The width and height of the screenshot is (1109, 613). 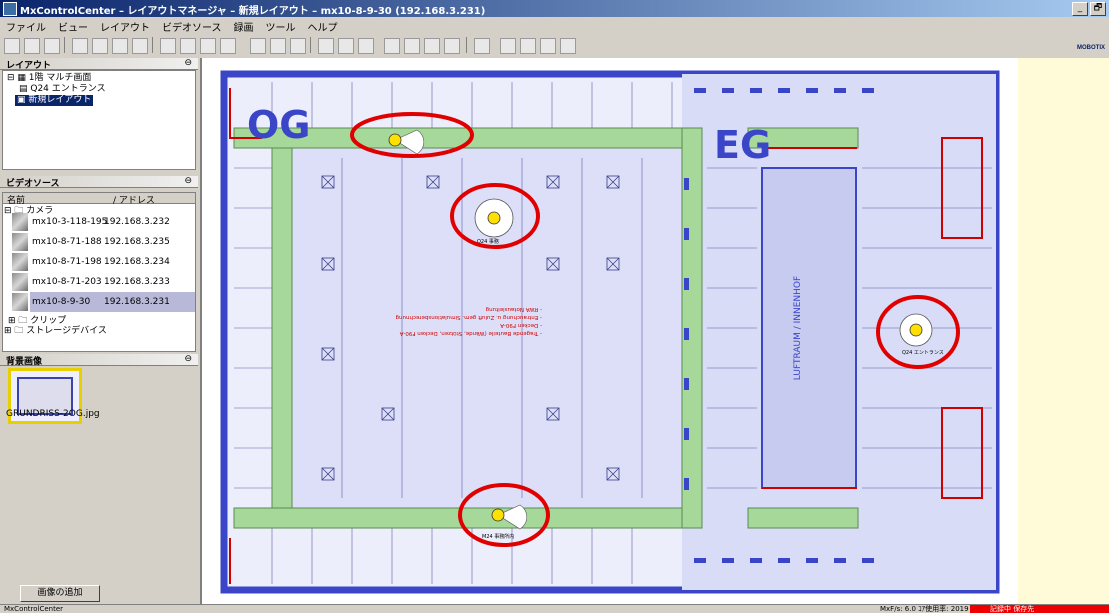 What do you see at coordinates (508, 46) in the screenshot?
I see `tool-icon` at bounding box center [508, 46].